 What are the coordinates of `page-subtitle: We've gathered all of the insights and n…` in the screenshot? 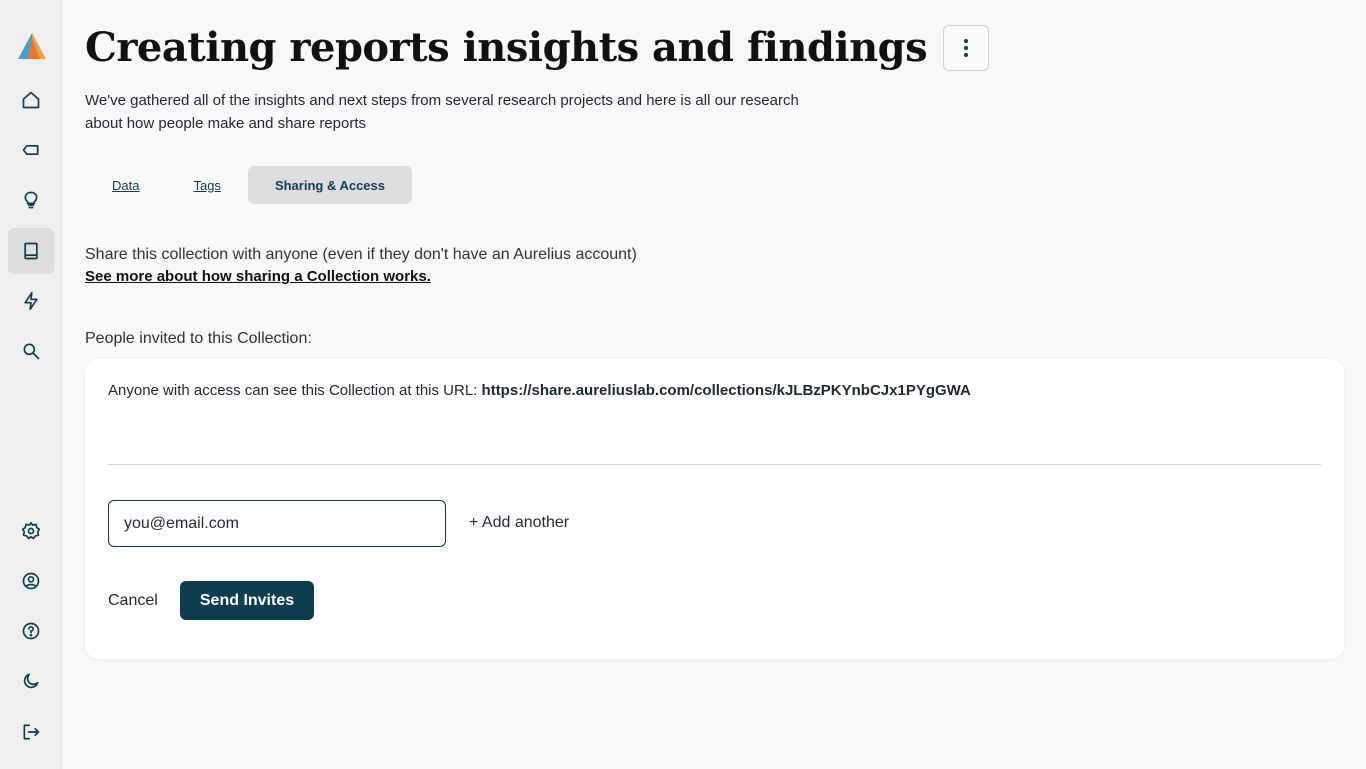 It's located at (442, 112).